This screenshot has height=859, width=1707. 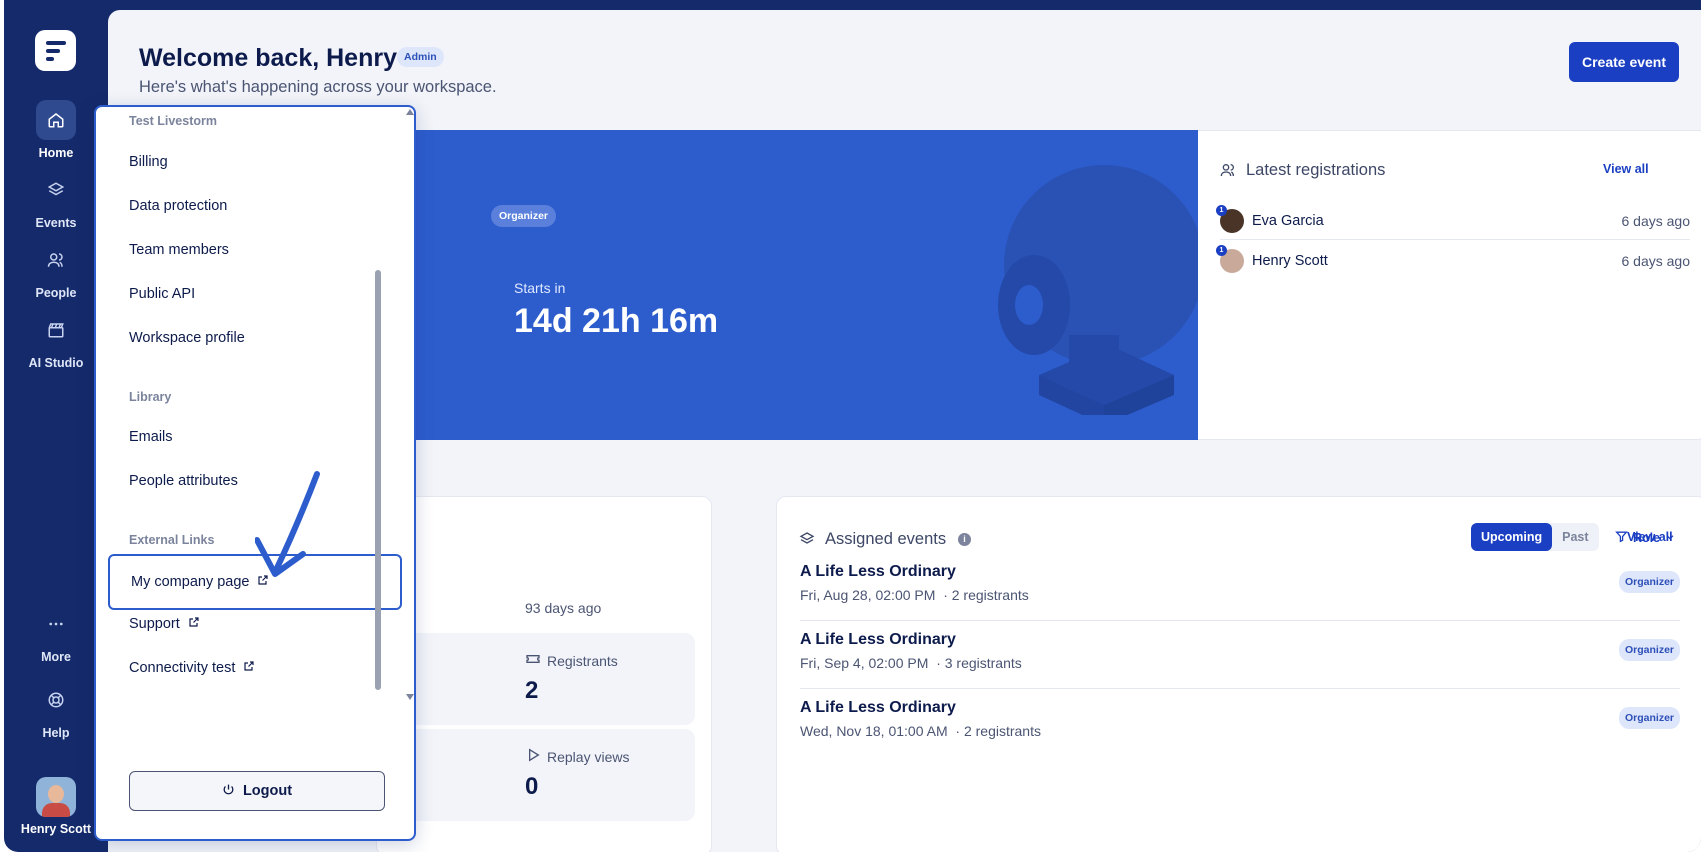 I want to click on sidebar-item-more: More, so click(x=56, y=634).